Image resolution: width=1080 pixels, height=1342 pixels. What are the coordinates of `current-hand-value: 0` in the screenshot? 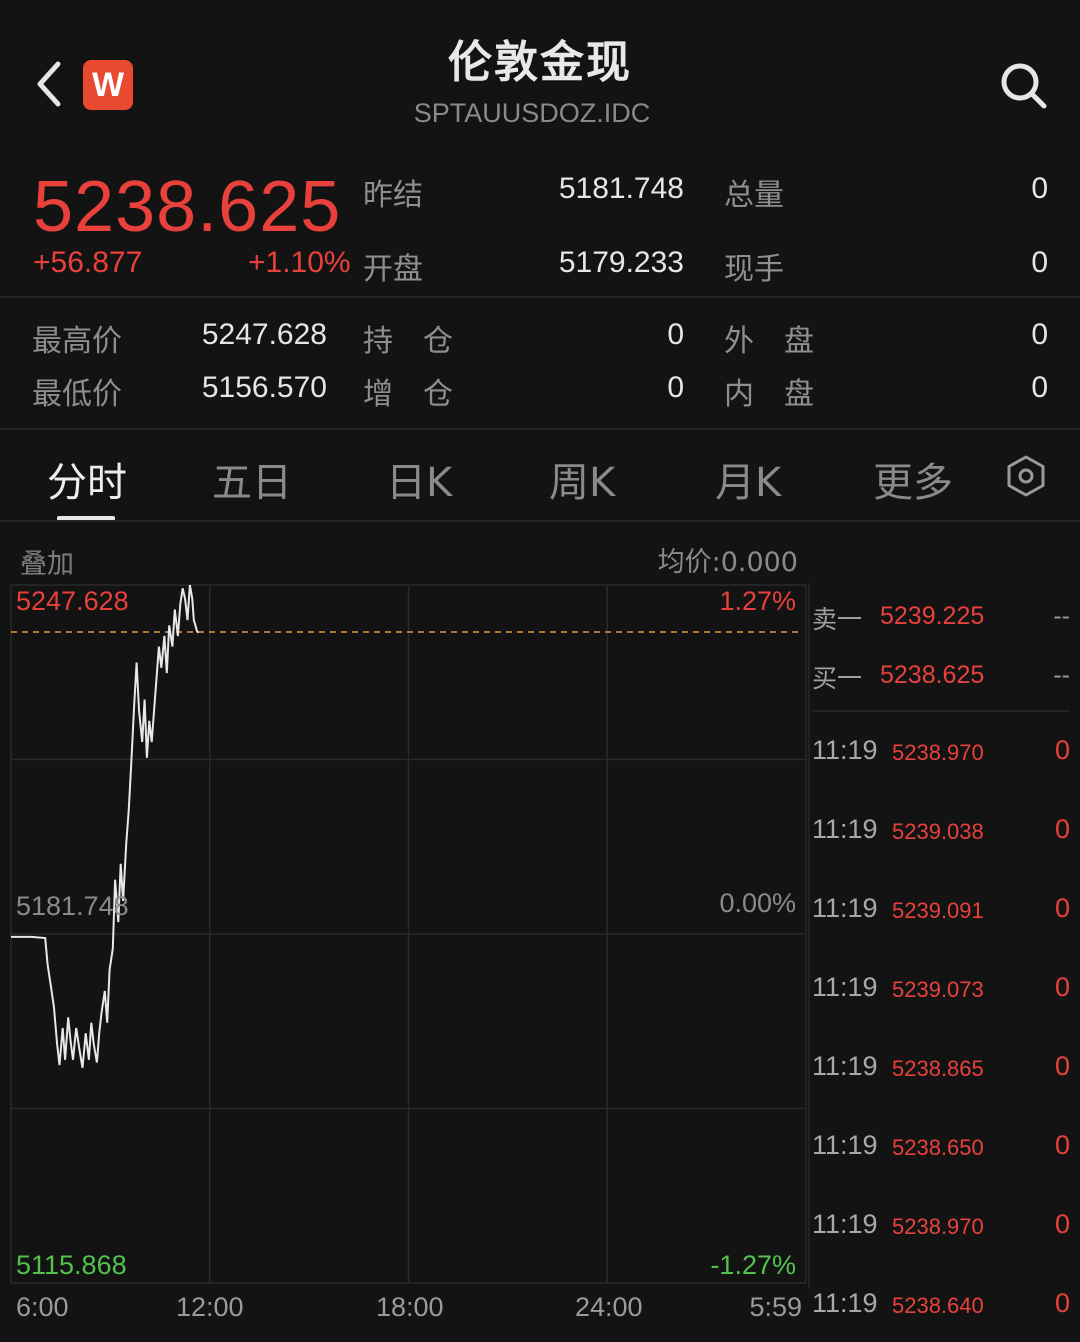 It's located at (1039, 262).